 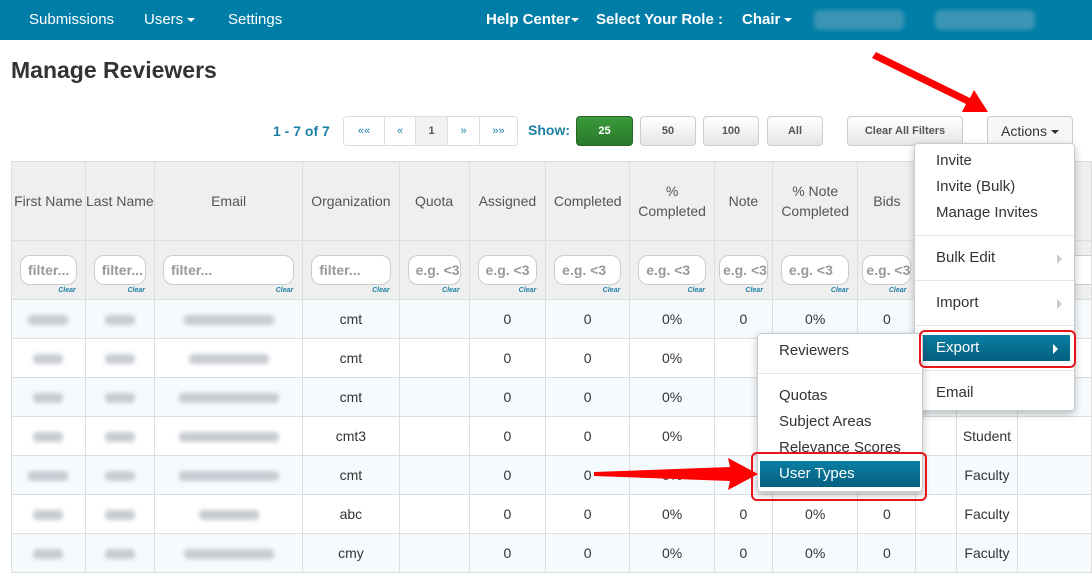 I want to click on col-header-pct-completed: % Completed, so click(x=672, y=201).